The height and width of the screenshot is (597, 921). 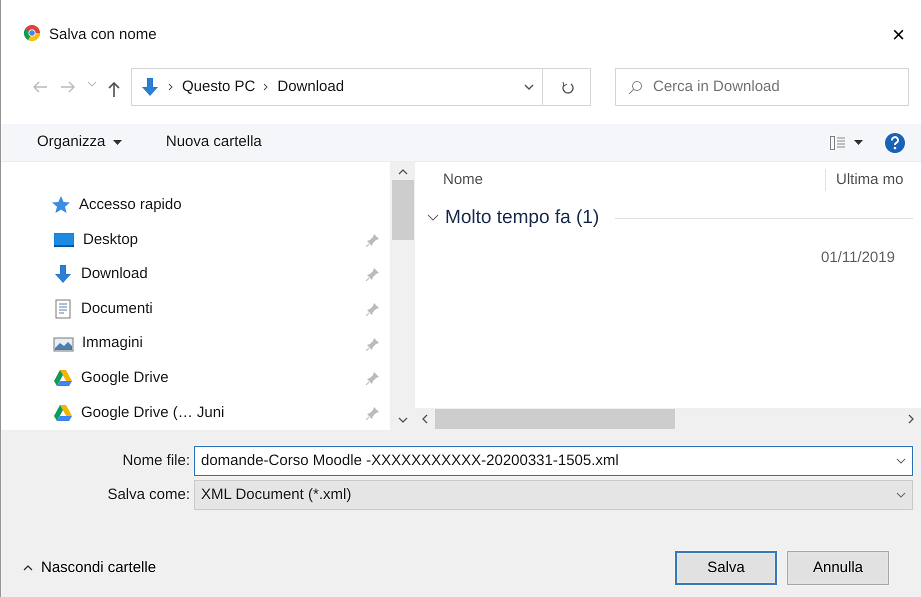 What do you see at coordinates (114, 89) in the screenshot?
I see `up-arrow-icon` at bounding box center [114, 89].